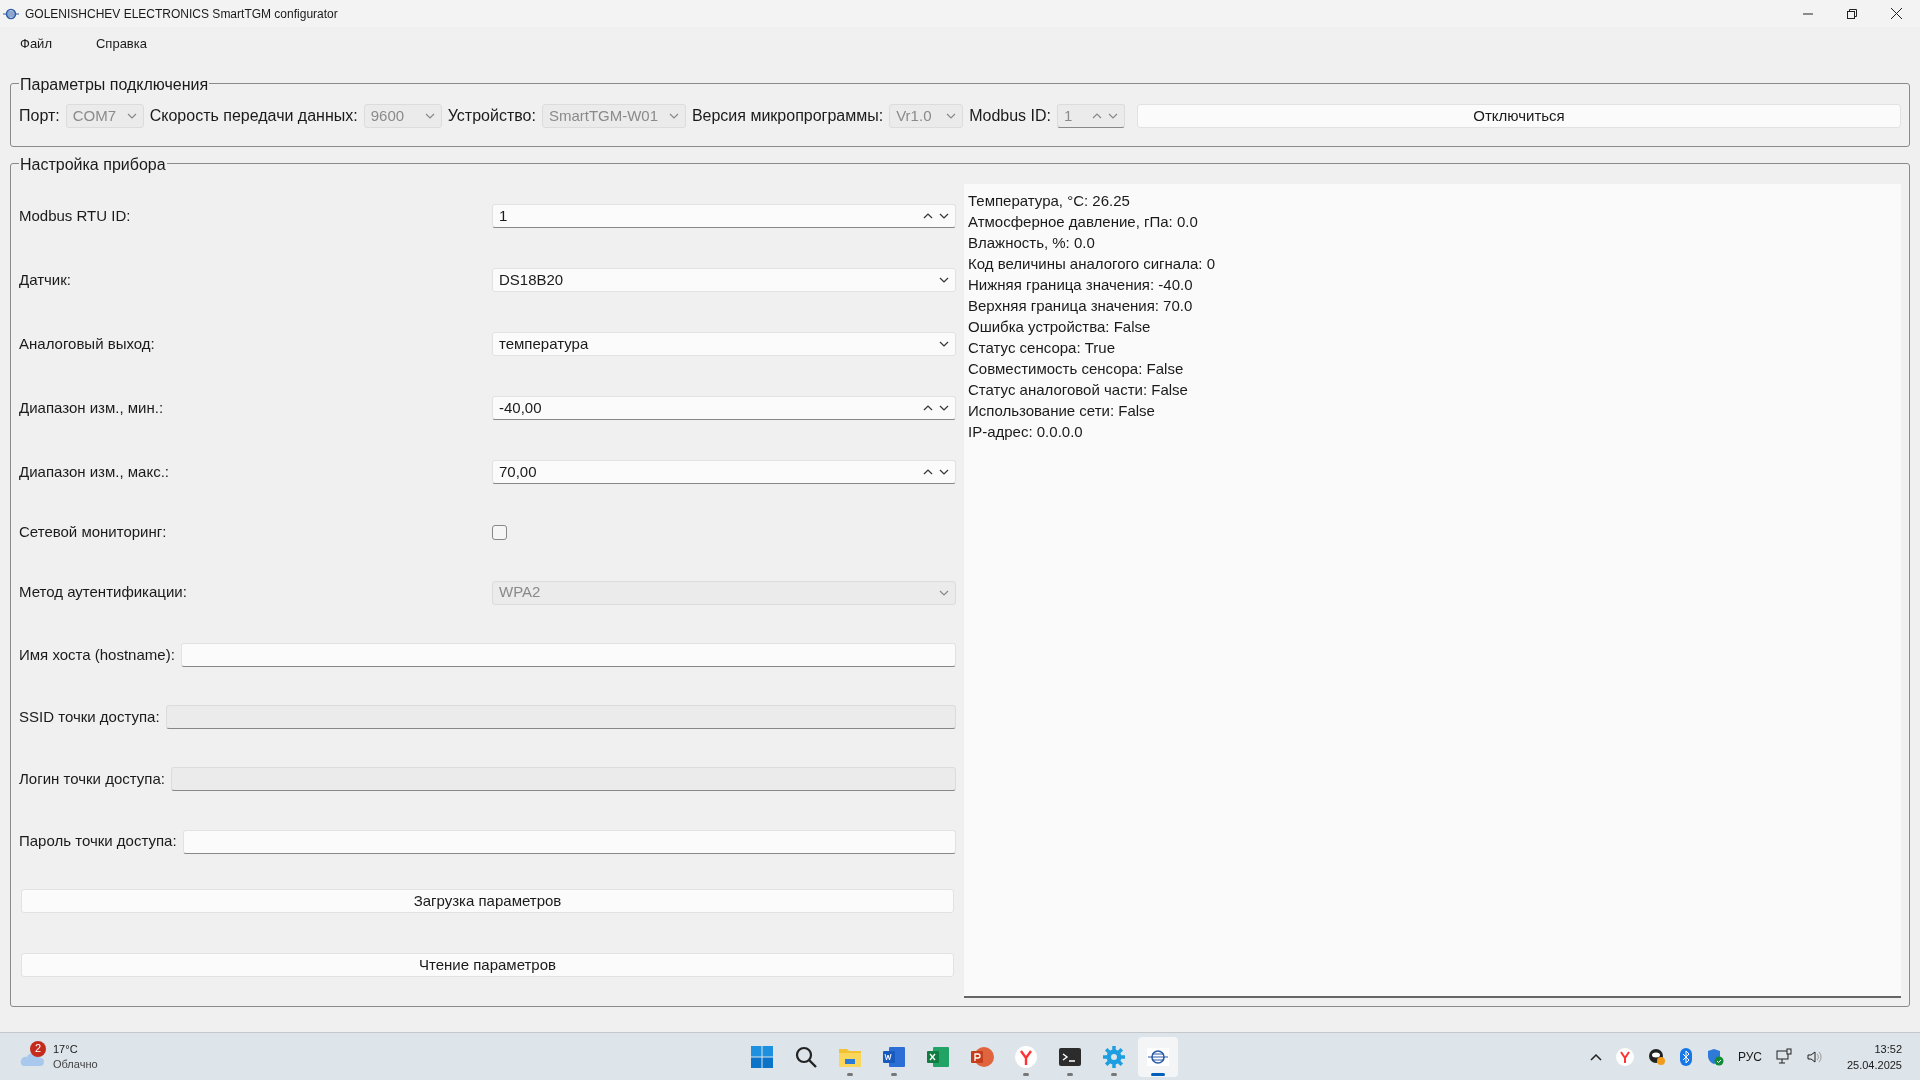  What do you see at coordinates (1081, 306) in the screenshot?
I see `readout-line: Верхняя граница значения: 70.0` at bounding box center [1081, 306].